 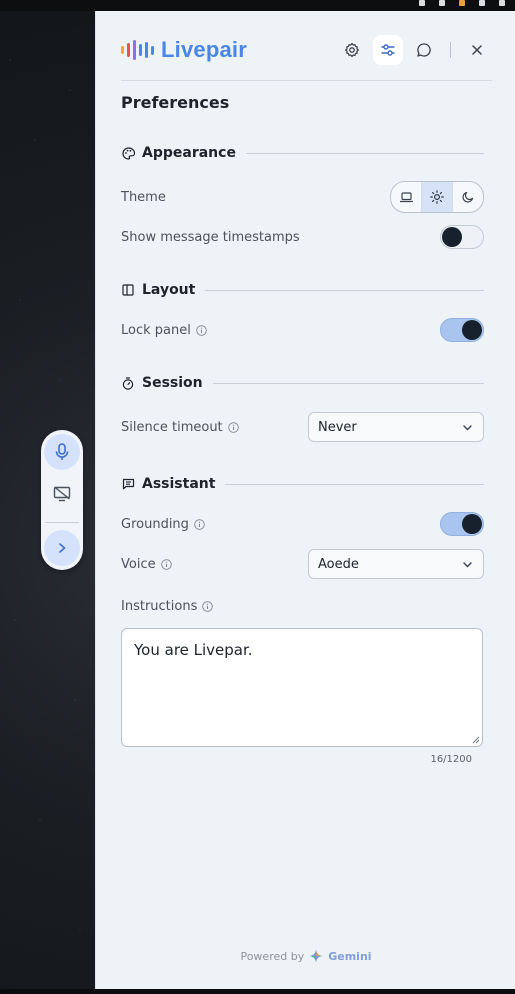 I want to click on app-name: Livepair, so click(x=204, y=49).